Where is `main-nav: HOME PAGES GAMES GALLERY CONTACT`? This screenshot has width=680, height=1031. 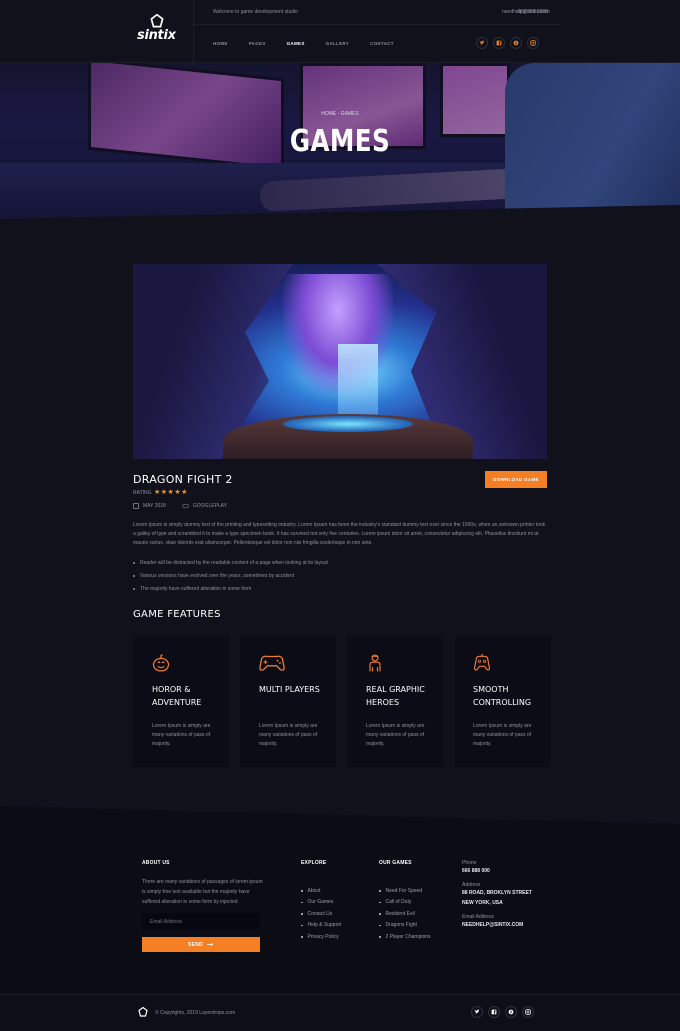 main-nav: HOME PAGES GAMES GALLERY CONTACT is located at coordinates (314, 43).